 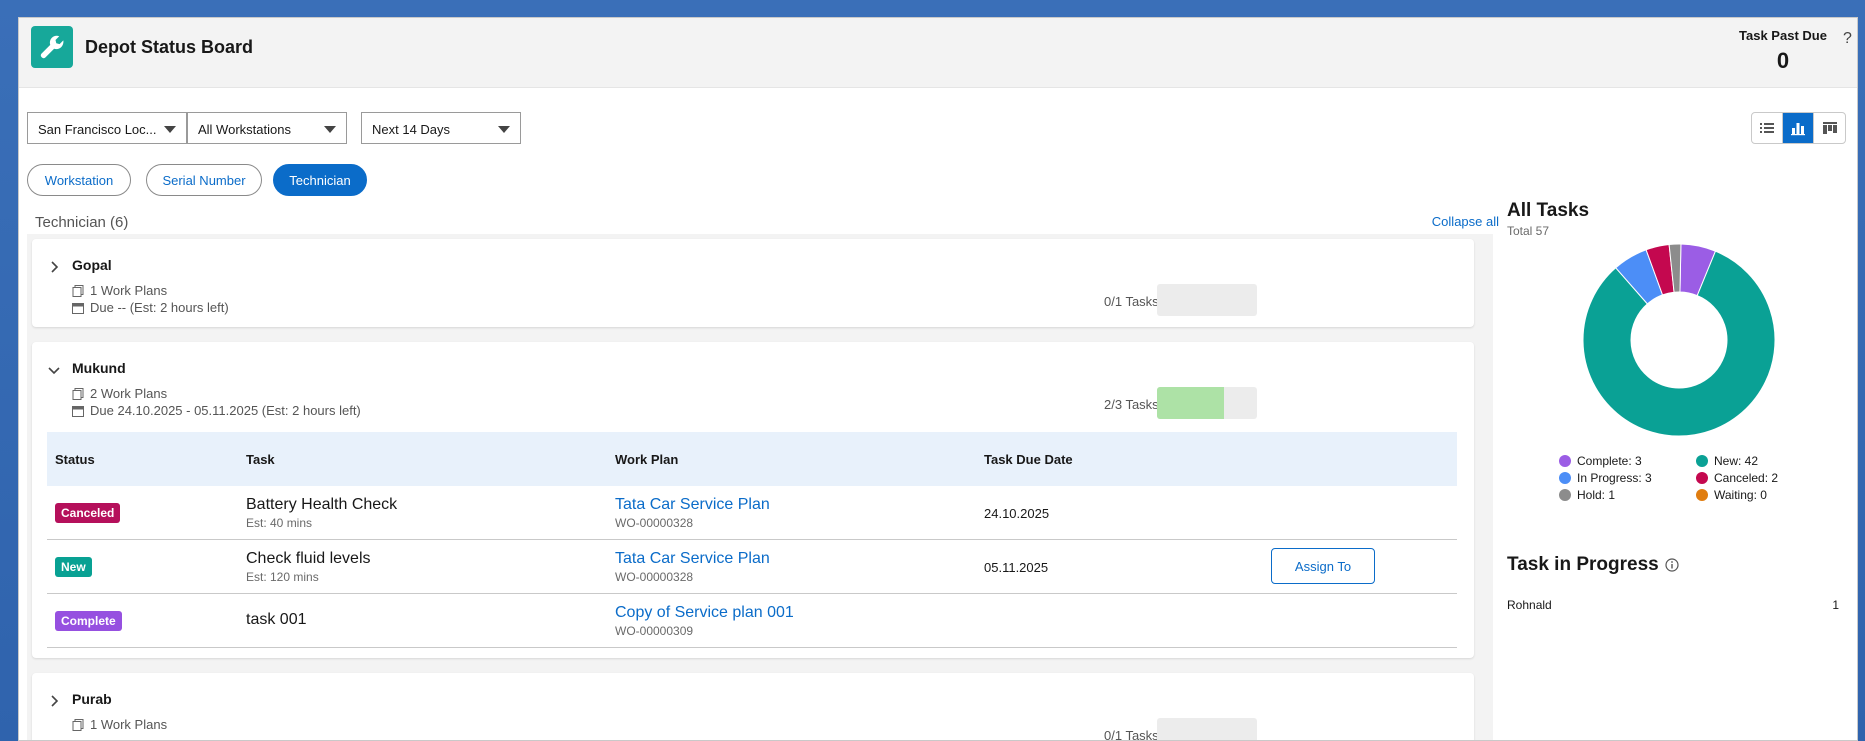 I want to click on in-progress-technician-count: 1, so click(x=1835, y=605).